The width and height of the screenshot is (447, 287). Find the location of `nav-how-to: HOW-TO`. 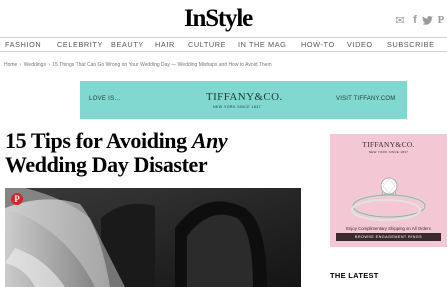

nav-how-to: HOW-TO is located at coordinates (318, 45).